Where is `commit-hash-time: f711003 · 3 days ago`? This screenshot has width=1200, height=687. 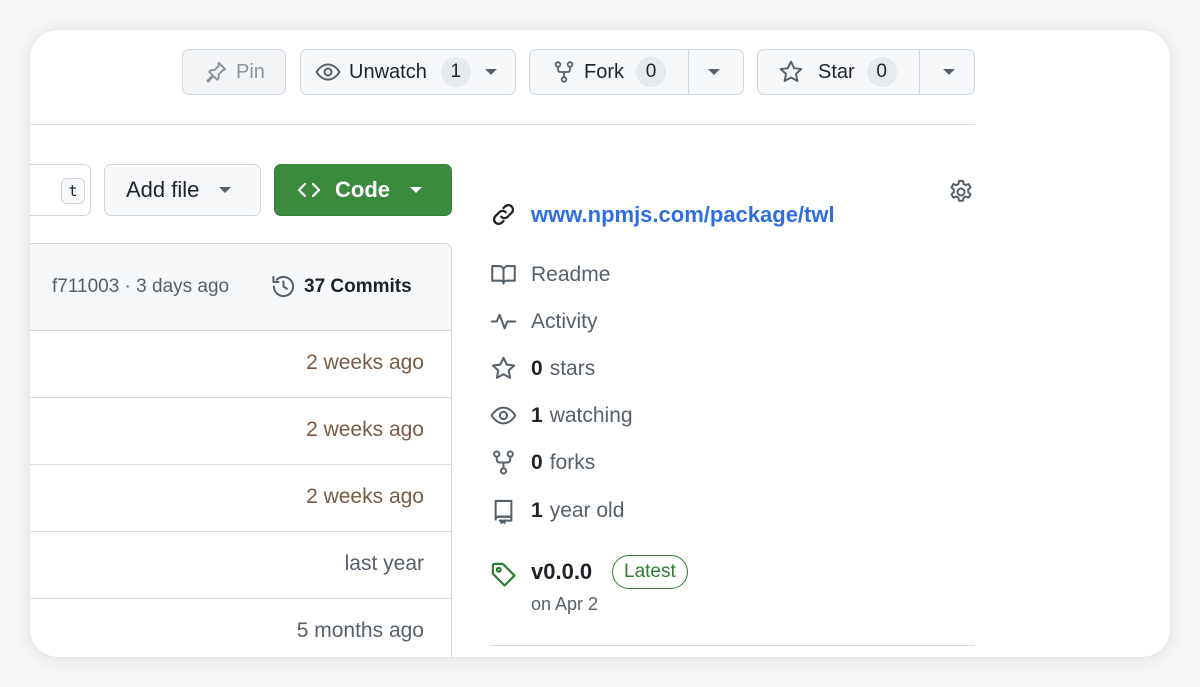
commit-hash-time: f711003 · 3 days ago is located at coordinates (140, 287).